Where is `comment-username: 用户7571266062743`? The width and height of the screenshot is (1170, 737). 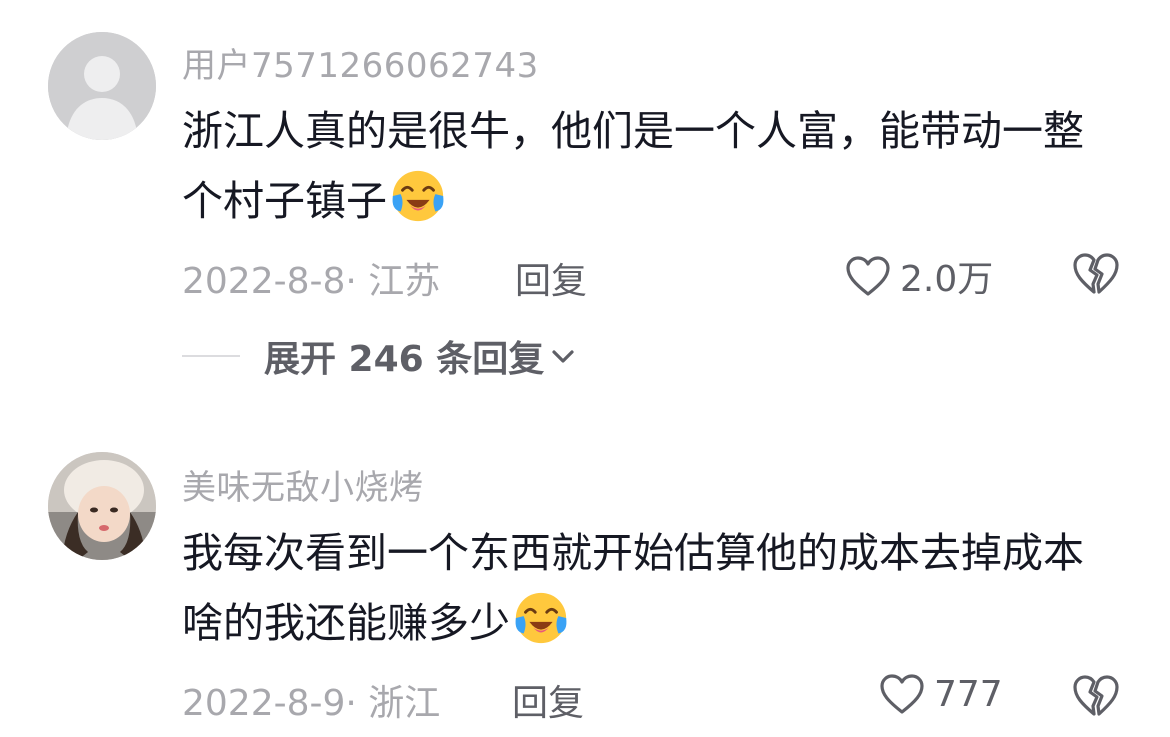 comment-username: 用户7571266062743 is located at coordinates (360, 62).